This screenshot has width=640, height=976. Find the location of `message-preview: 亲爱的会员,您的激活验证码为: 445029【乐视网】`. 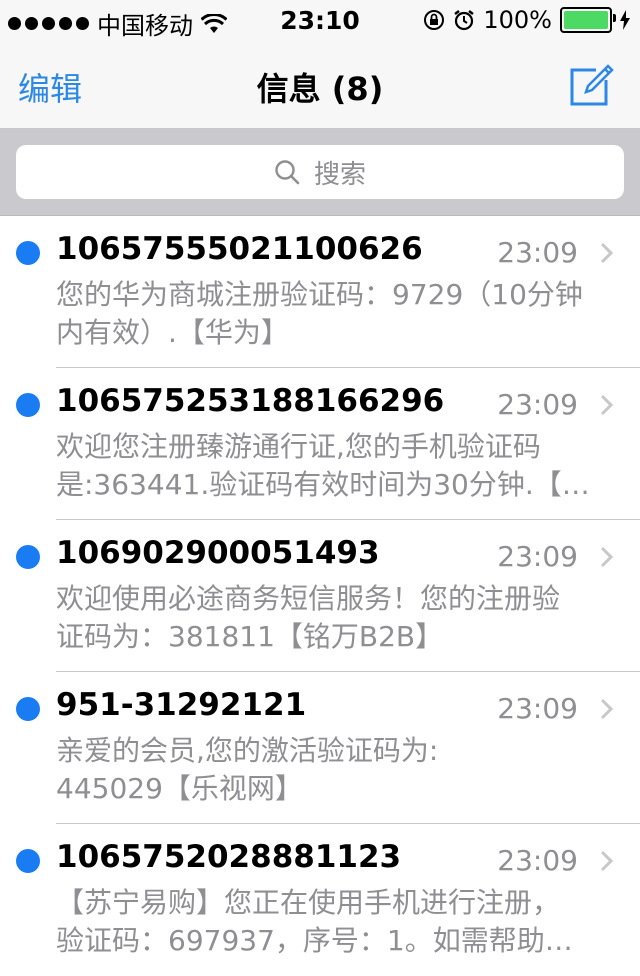

message-preview: 亲爱的会员,您的激活验证码为: 445029【乐视网】 is located at coordinates (336, 770).